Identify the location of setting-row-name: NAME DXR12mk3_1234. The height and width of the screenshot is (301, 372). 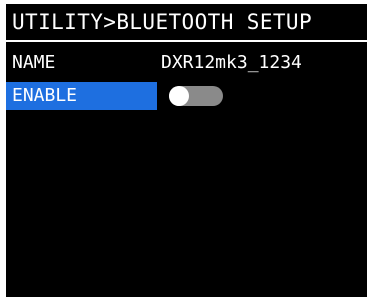
(186, 63).